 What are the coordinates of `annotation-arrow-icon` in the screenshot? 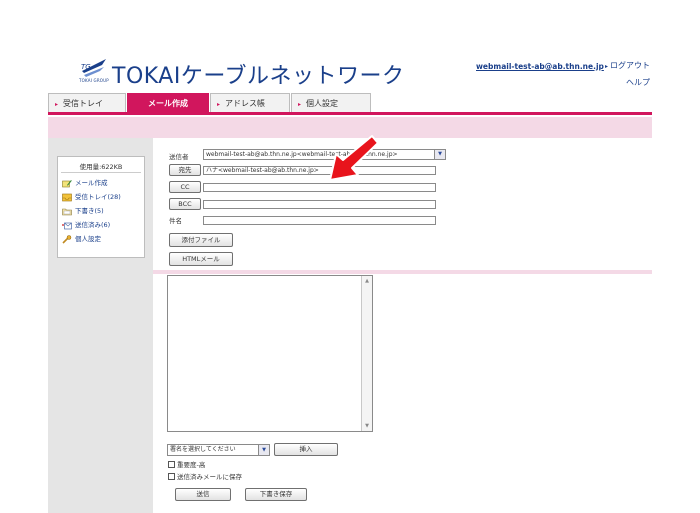 It's located at (354, 158).